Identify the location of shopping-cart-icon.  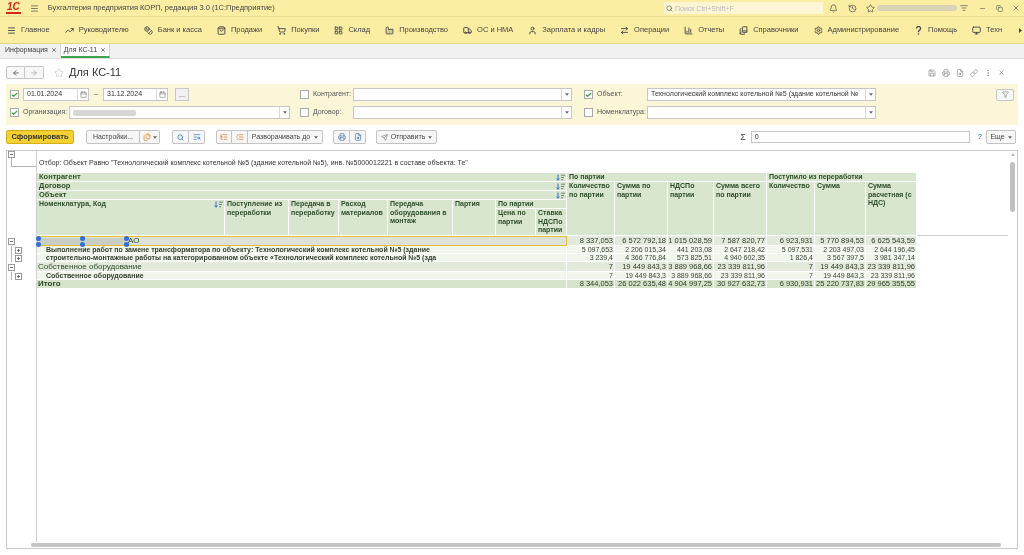
(282, 30).